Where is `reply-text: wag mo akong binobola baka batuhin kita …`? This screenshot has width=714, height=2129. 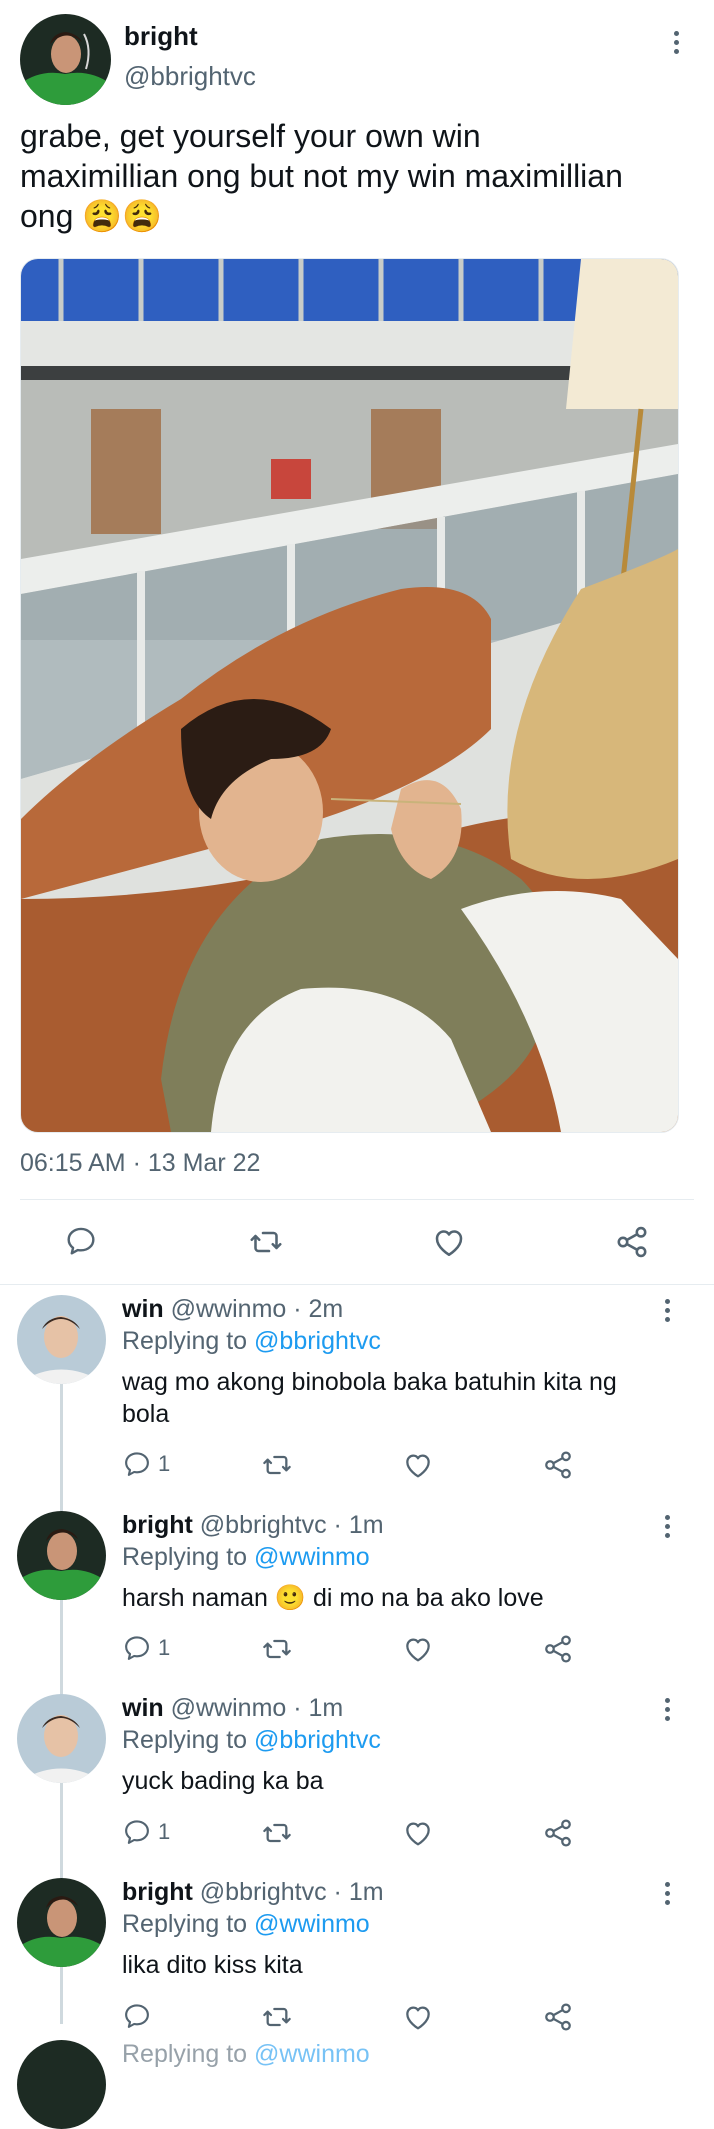
reply-text: wag mo akong binobola baka batuhin kita … is located at coordinates (369, 1398).